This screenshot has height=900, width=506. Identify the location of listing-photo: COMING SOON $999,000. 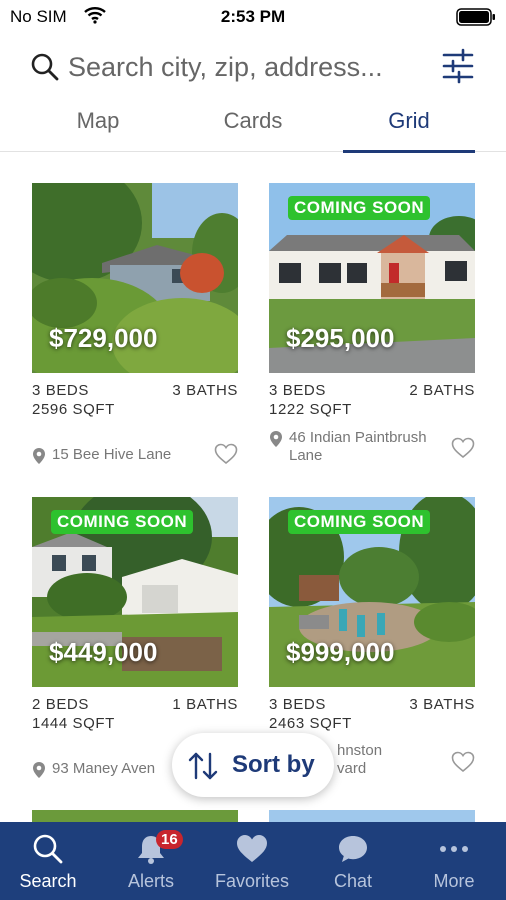
(372, 592).